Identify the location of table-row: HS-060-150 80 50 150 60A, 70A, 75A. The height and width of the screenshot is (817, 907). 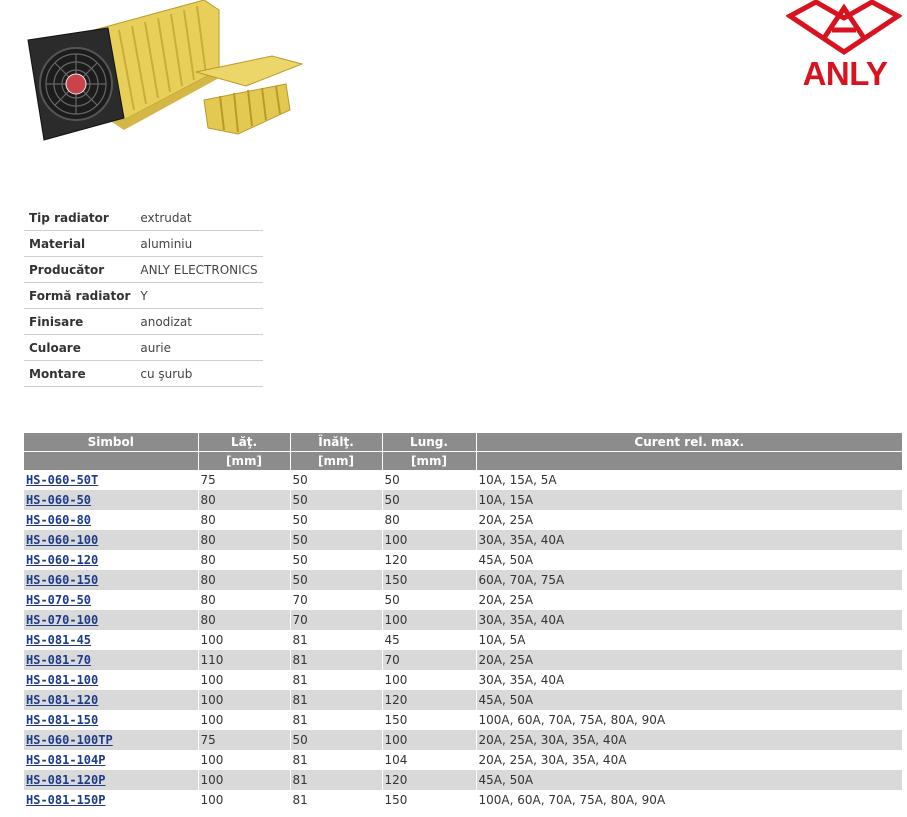
(463, 580).